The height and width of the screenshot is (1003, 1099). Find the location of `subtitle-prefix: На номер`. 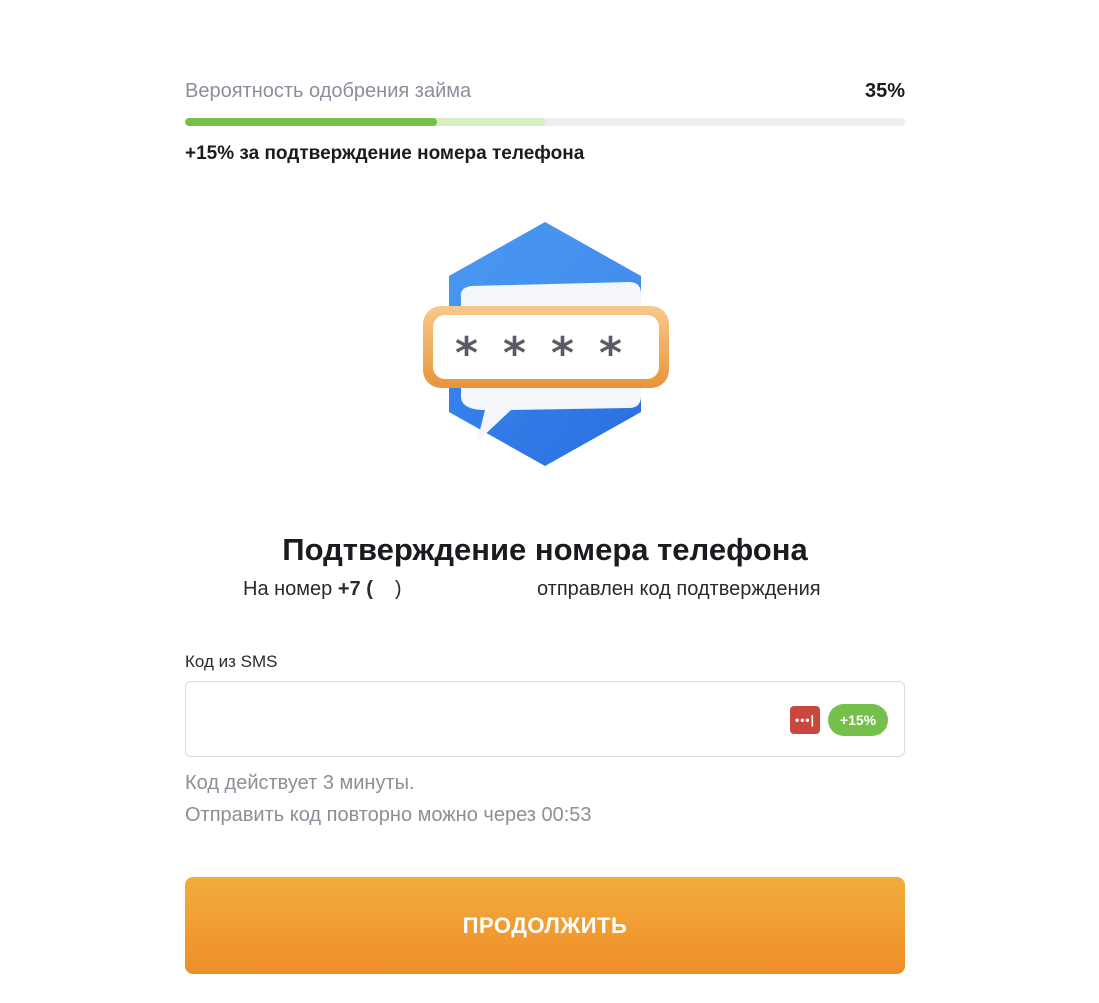

subtitle-prefix: На номер is located at coordinates (290, 589).